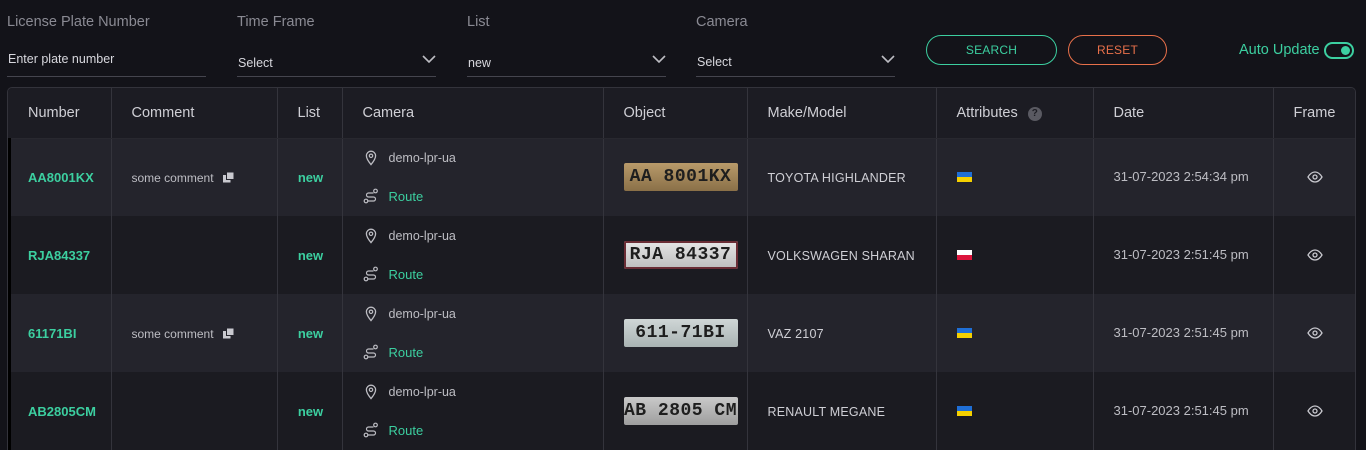 Image resolution: width=1366 pixels, height=450 pixels. I want to click on header-attributes-label: Attributes, so click(987, 112).